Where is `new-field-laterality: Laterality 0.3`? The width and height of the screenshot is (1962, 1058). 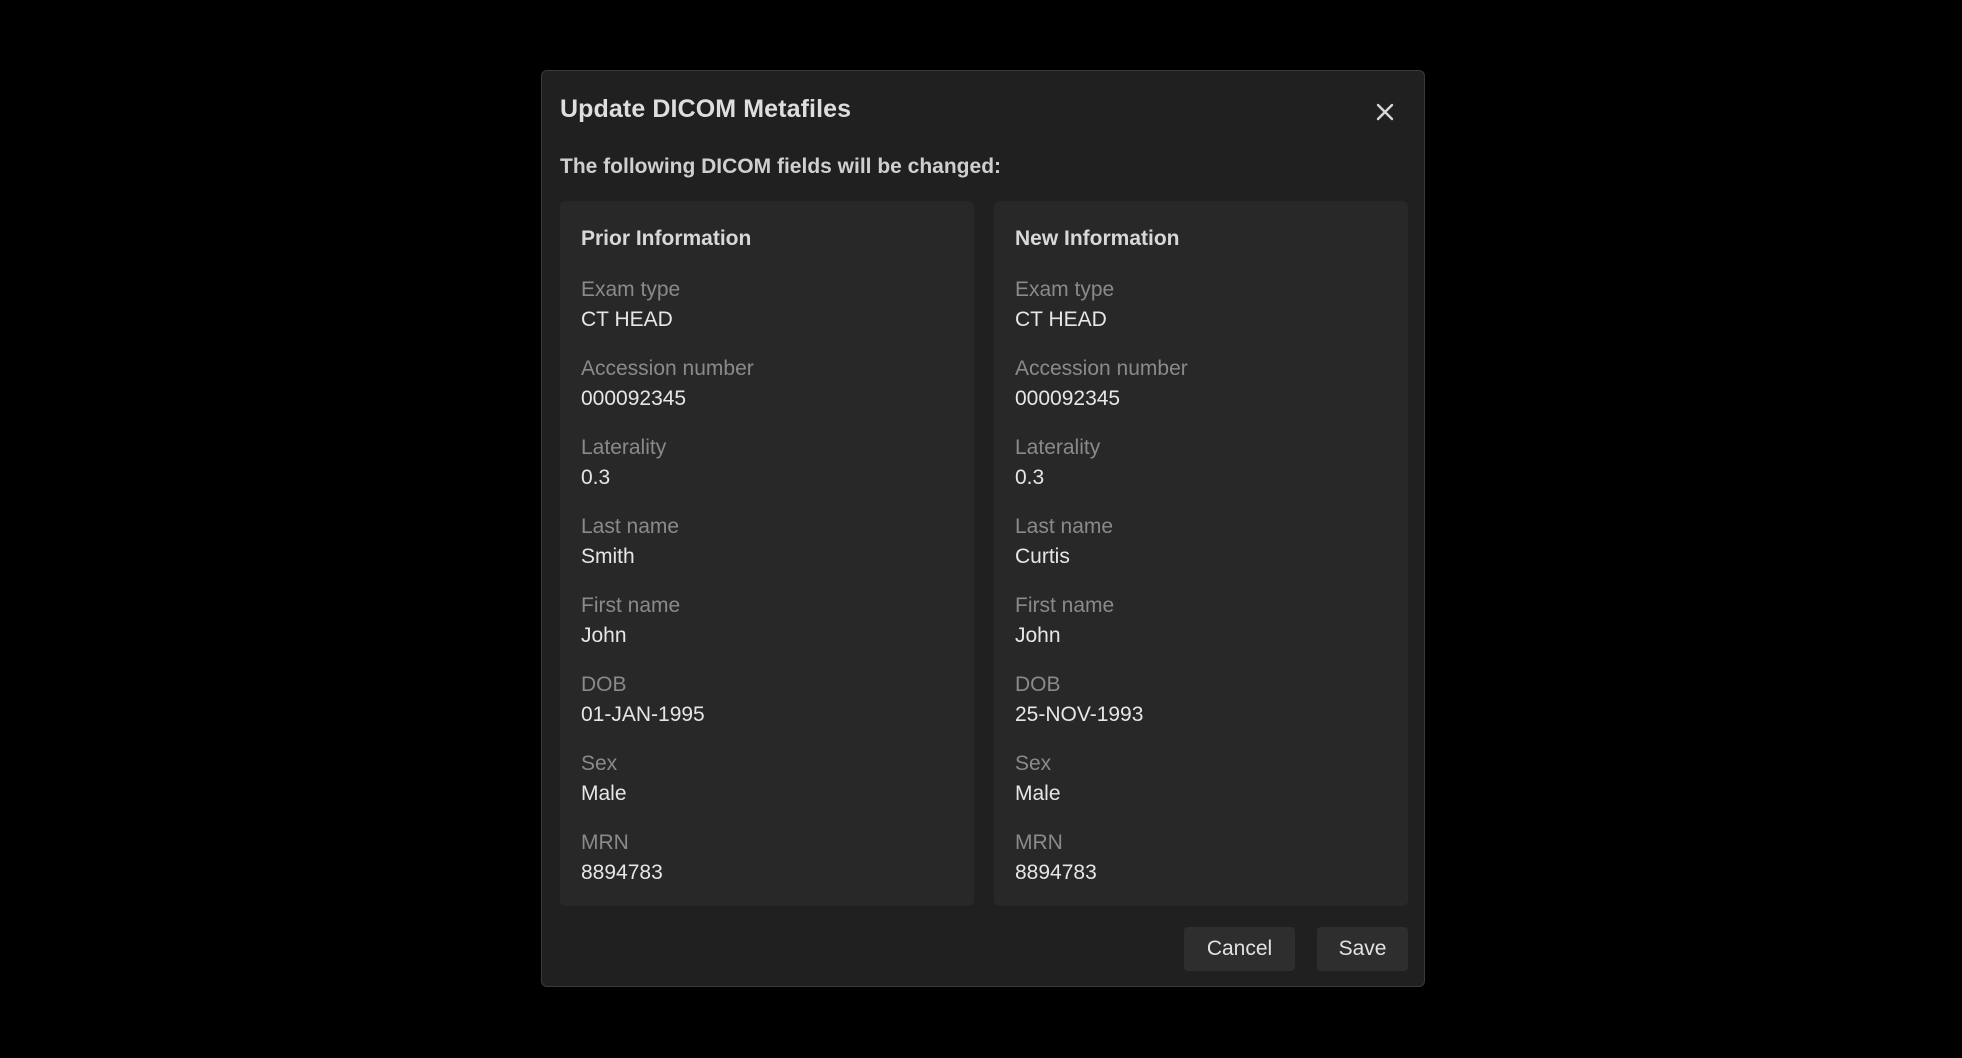
new-field-laterality: Laterality 0.3 is located at coordinates (1201, 472).